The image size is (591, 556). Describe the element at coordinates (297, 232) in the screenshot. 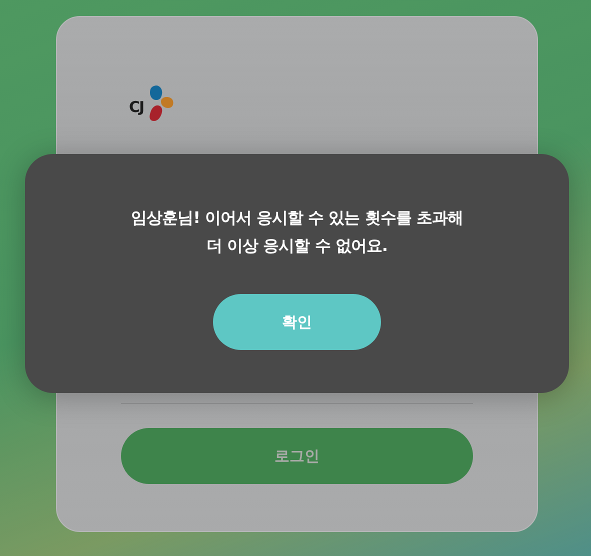

I see `dialog-message: 임상훈님! 이어서 응시할 수 있는 횟수를 초과해 더 이상 응시할 수 없어요.` at that location.